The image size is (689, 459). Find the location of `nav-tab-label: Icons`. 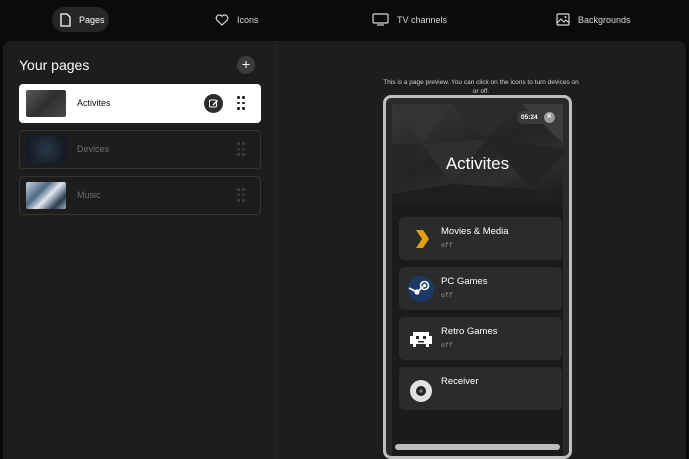

nav-tab-label: Icons is located at coordinates (248, 19).